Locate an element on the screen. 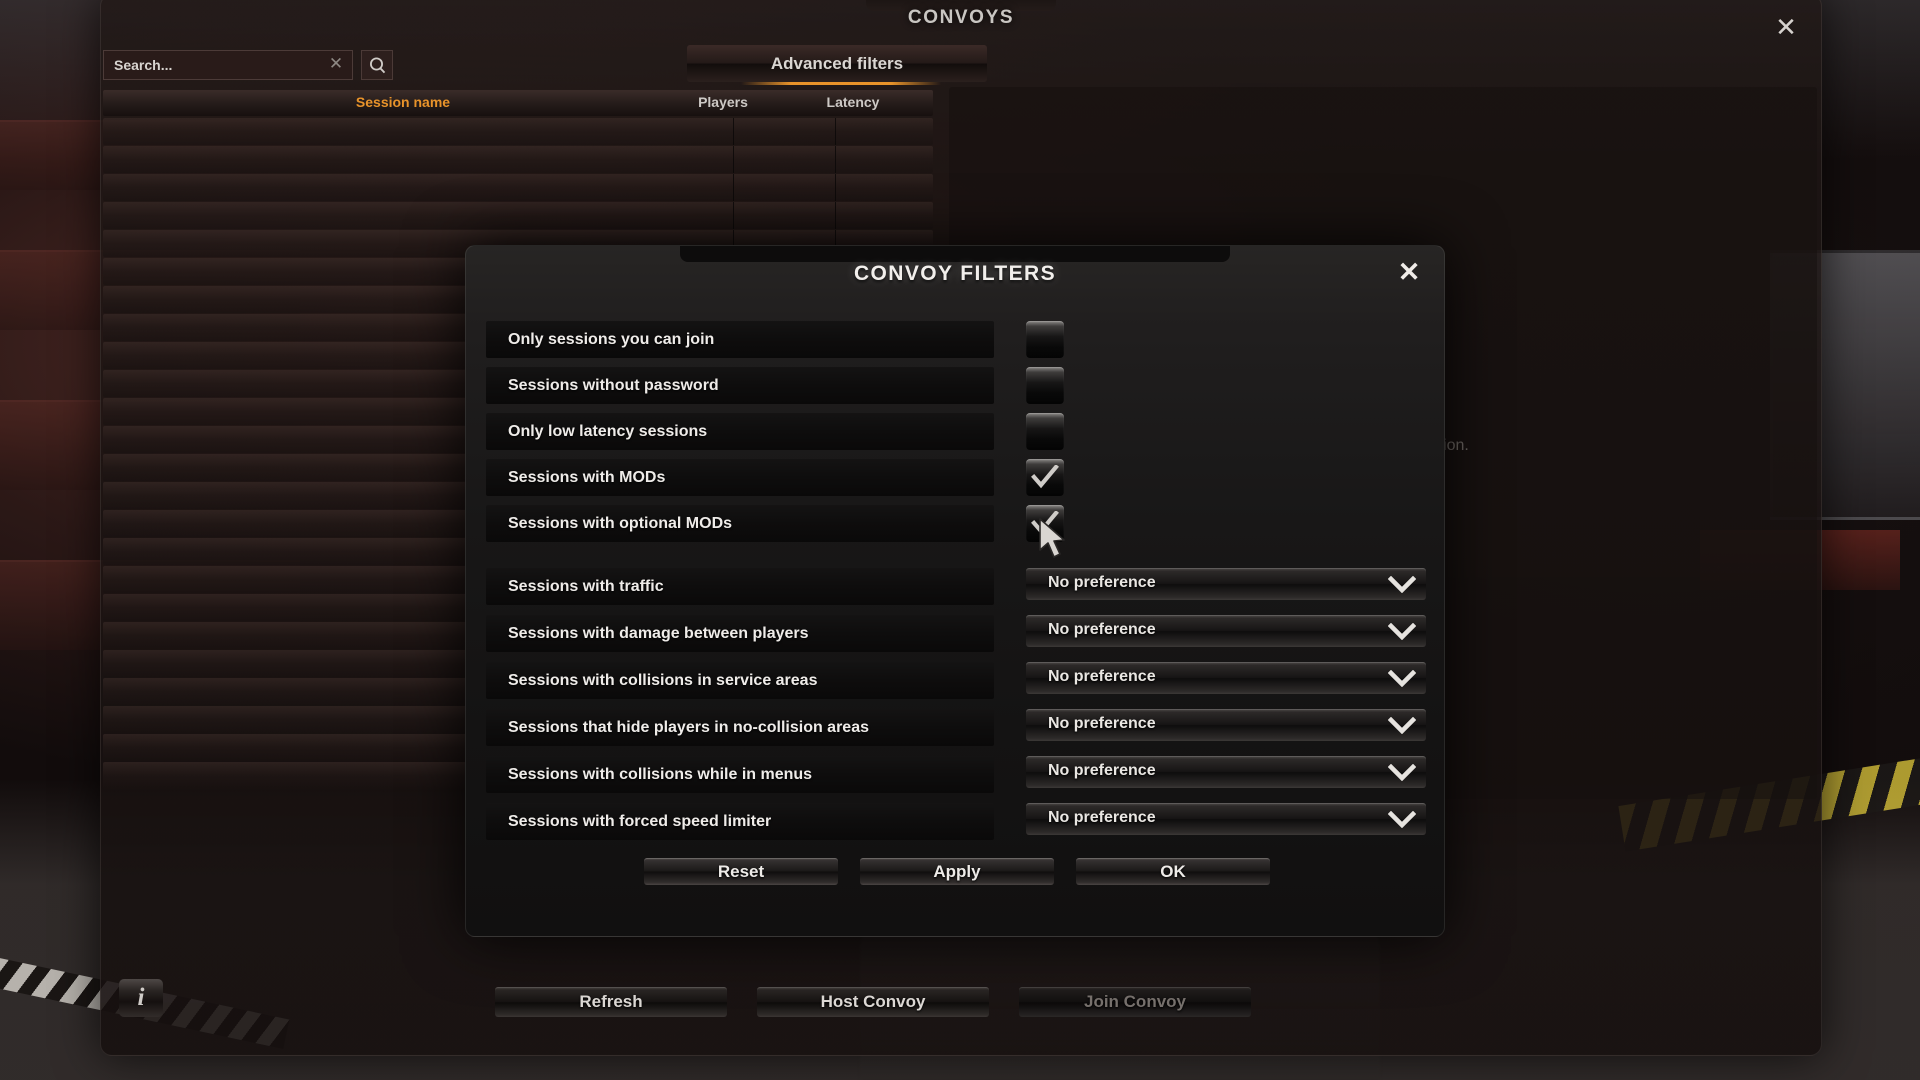 Image resolution: width=1920 pixels, height=1080 pixels. host-convoy-button: Host Convoy is located at coordinates (873, 1002).